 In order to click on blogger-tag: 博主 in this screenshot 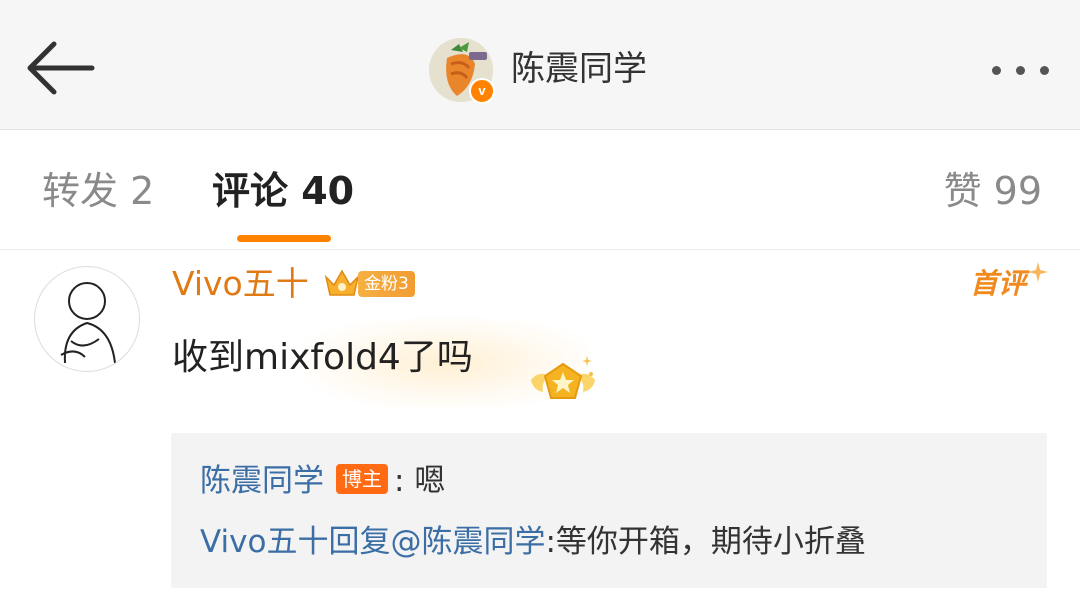, I will do `click(362, 478)`.